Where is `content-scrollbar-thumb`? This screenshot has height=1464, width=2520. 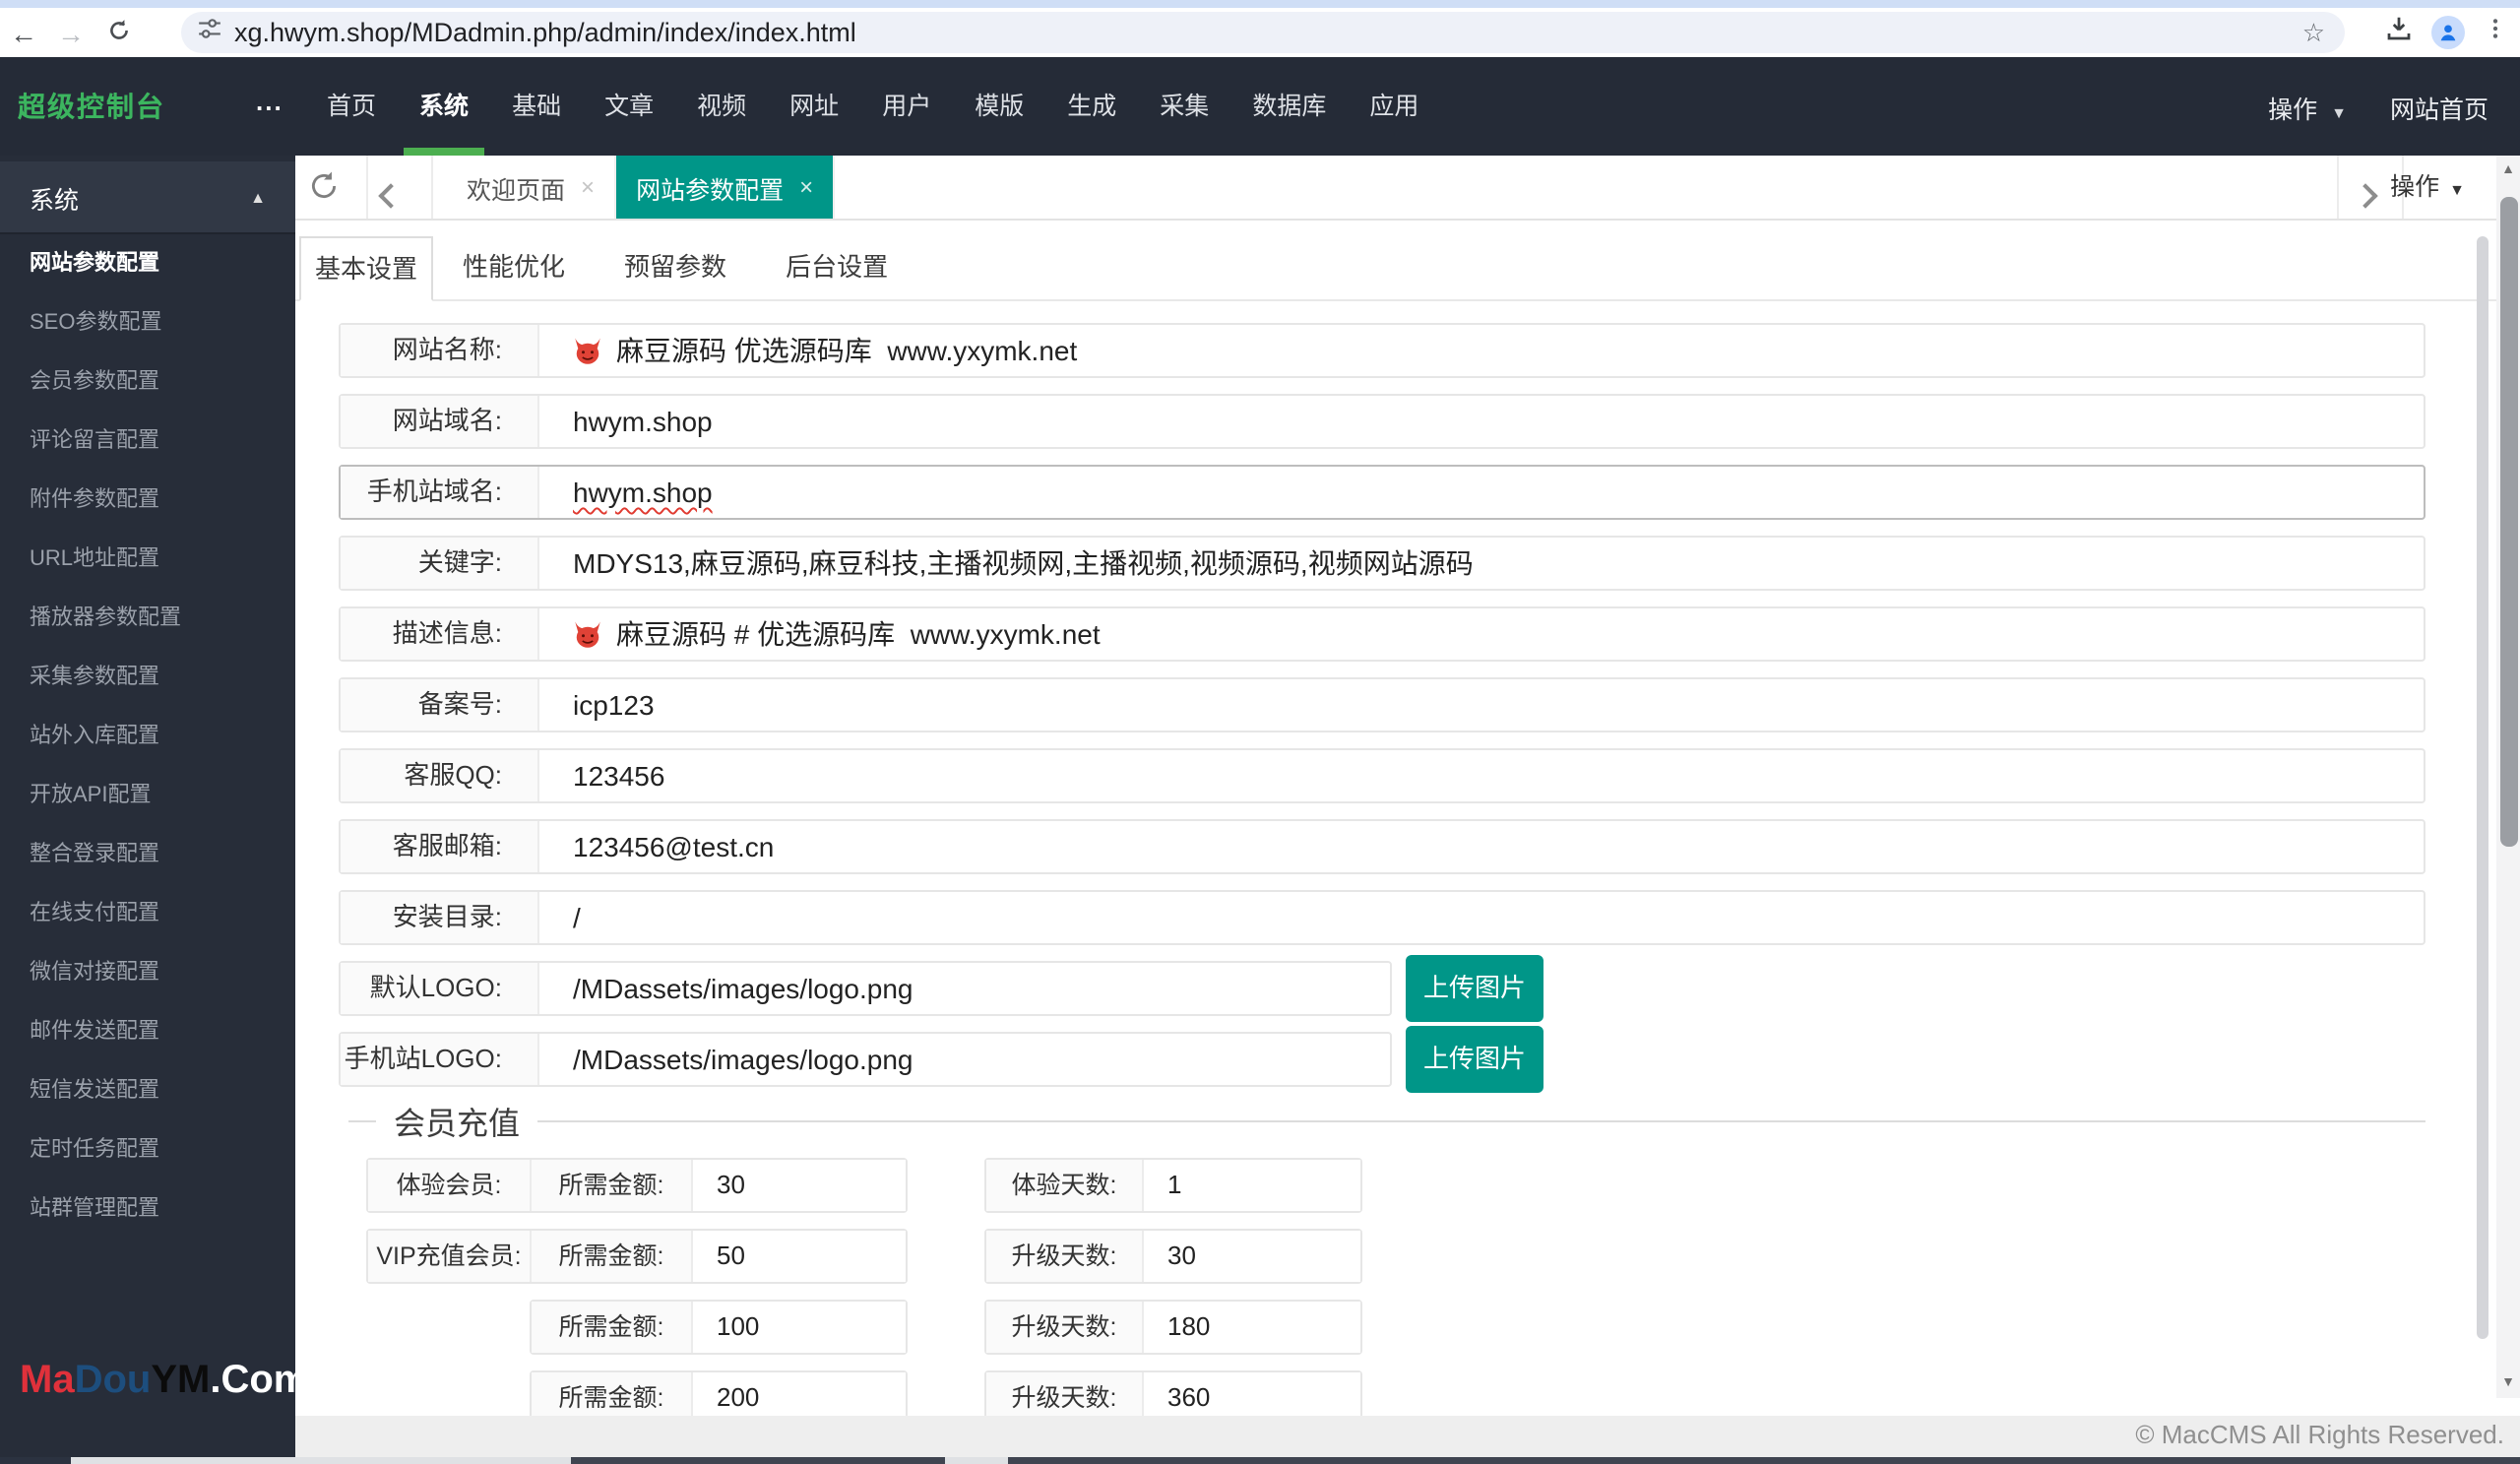 content-scrollbar-thumb is located at coordinates (2482, 788).